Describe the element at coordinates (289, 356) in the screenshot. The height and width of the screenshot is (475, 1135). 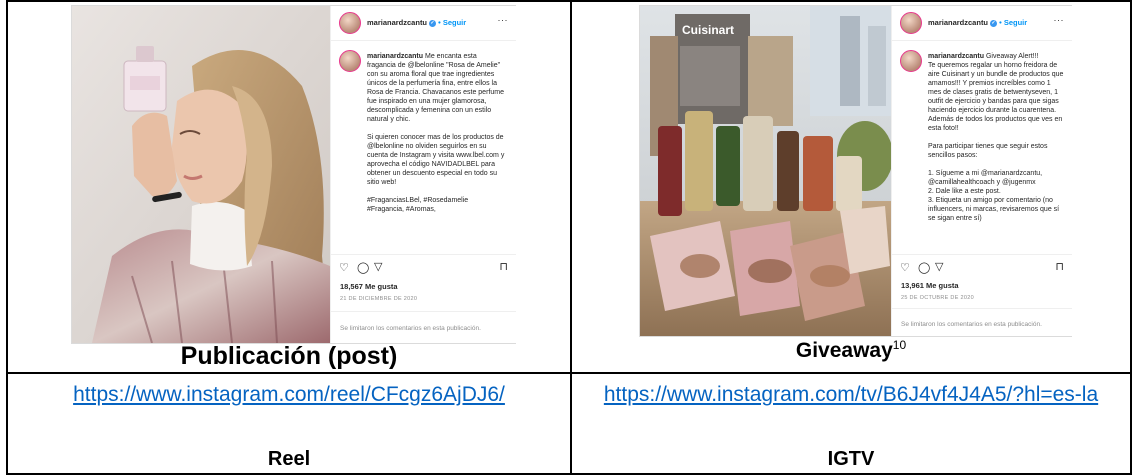
I see `post-type-label: Publicación (post)` at that location.